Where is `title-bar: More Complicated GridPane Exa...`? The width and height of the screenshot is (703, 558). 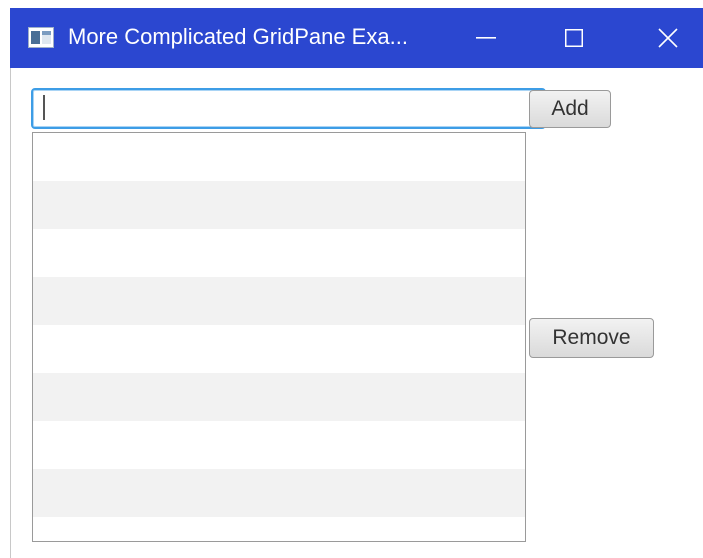 title-bar: More Complicated GridPane Exa... is located at coordinates (356, 38).